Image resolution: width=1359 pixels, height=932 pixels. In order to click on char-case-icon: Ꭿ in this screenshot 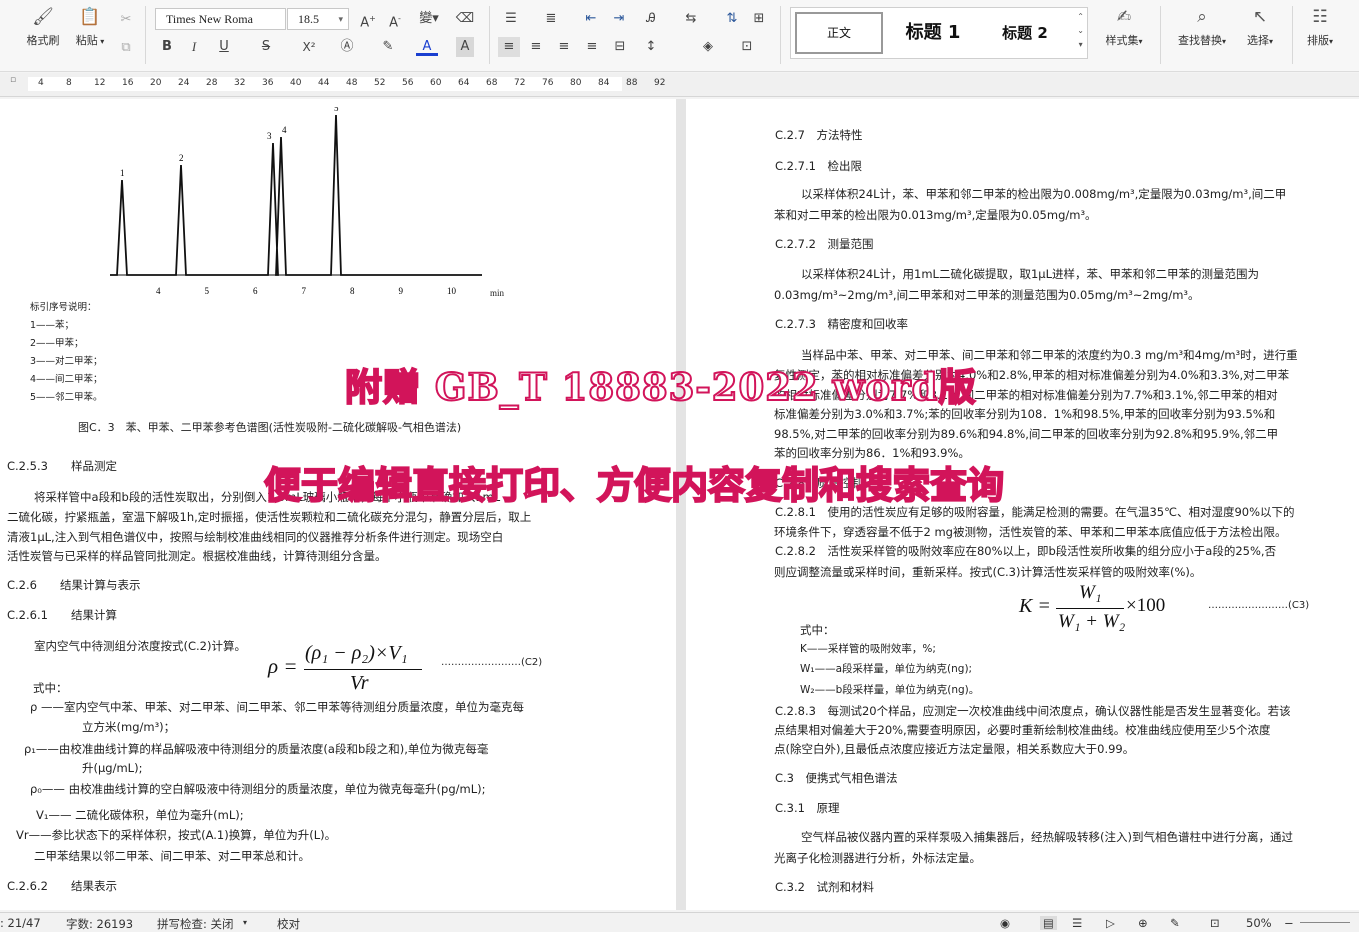, I will do `click(651, 19)`.